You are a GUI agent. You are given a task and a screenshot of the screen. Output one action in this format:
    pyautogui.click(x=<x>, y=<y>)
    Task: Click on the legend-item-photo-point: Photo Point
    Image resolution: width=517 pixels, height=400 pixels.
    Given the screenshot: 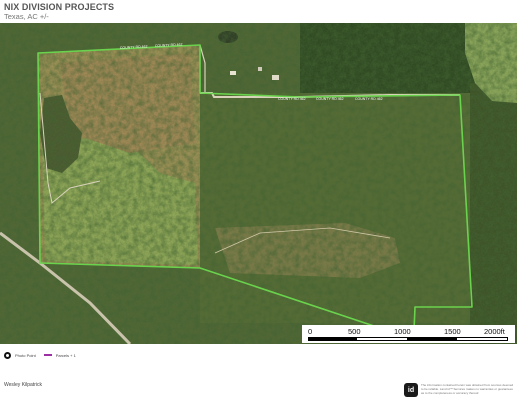 What is the action you would take?
    pyautogui.click(x=20, y=355)
    